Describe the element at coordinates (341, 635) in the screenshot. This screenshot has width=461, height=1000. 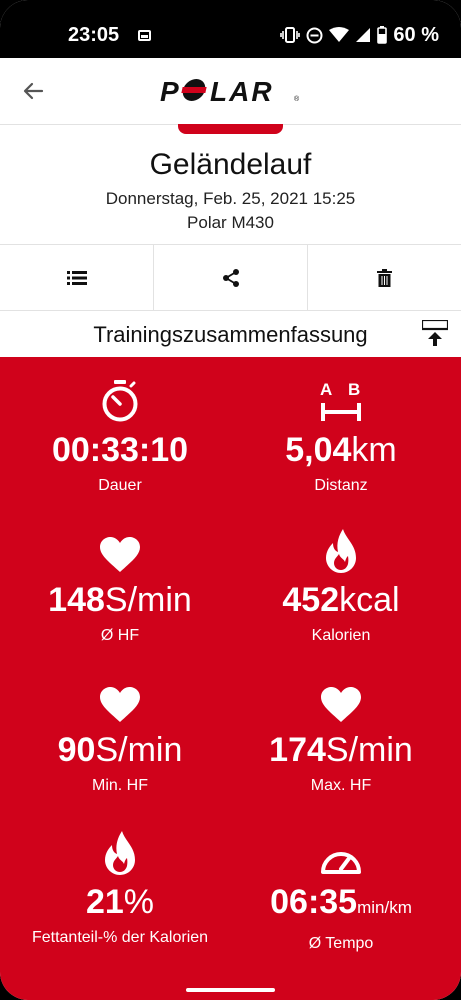
I see `stat-calories-label: Kalorien` at that location.